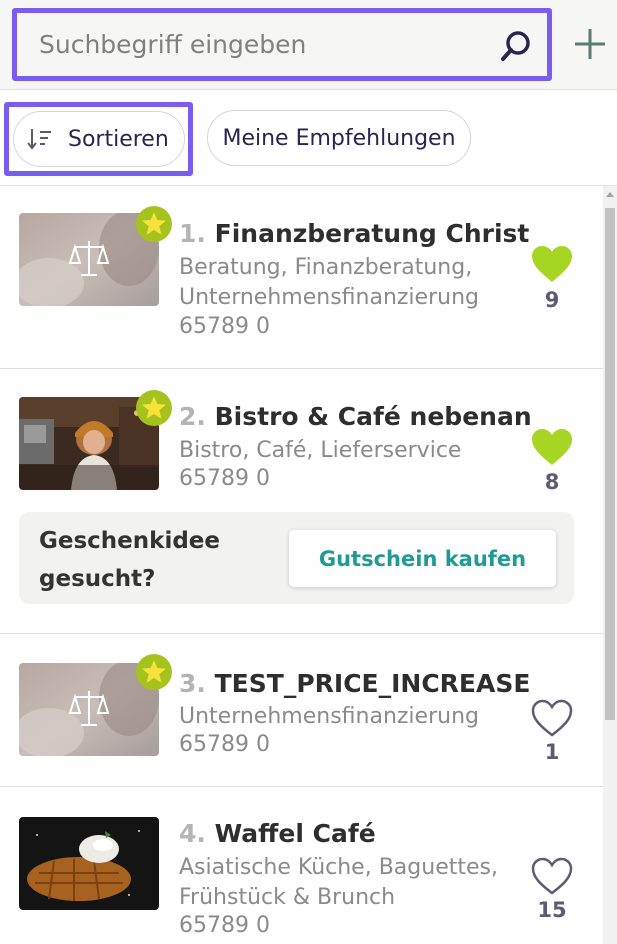  Describe the element at coordinates (129, 560) in the screenshot. I see `gift-voucher-text: Geschenkidee gesucht?` at that location.